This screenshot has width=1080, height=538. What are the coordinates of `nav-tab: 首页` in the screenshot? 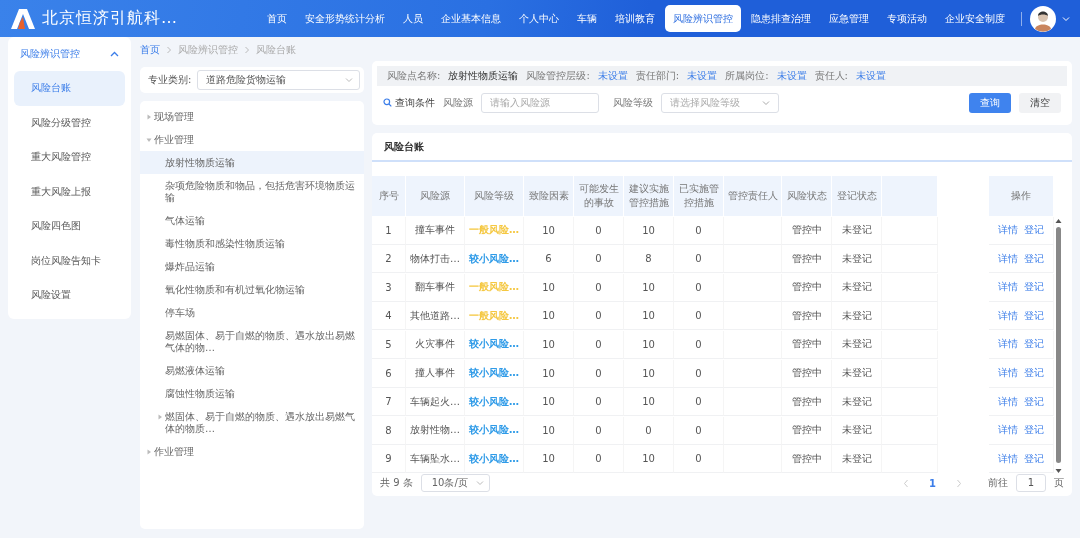 It's located at (277, 18).